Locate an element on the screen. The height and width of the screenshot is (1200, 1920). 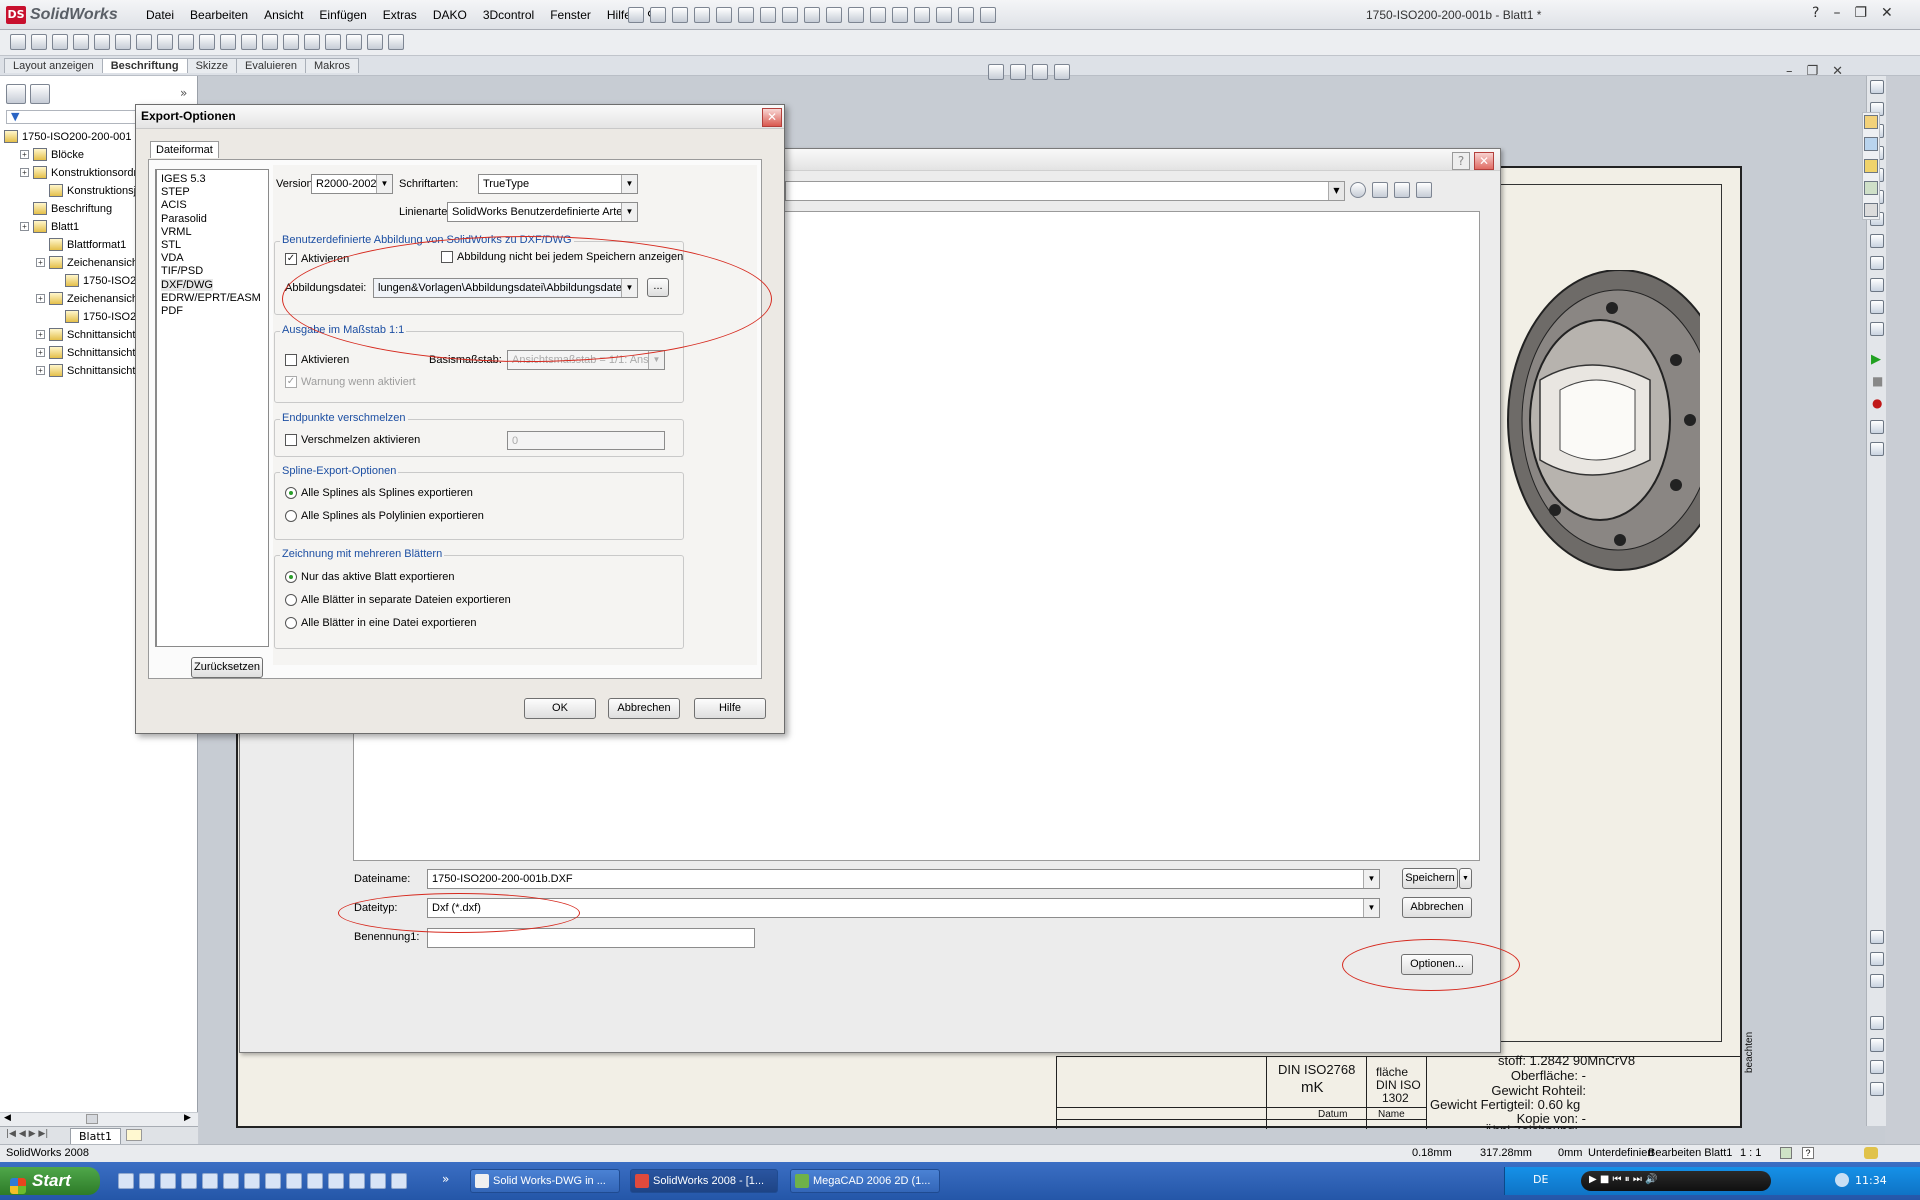
format-item: STEP is located at coordinates (175, 192).